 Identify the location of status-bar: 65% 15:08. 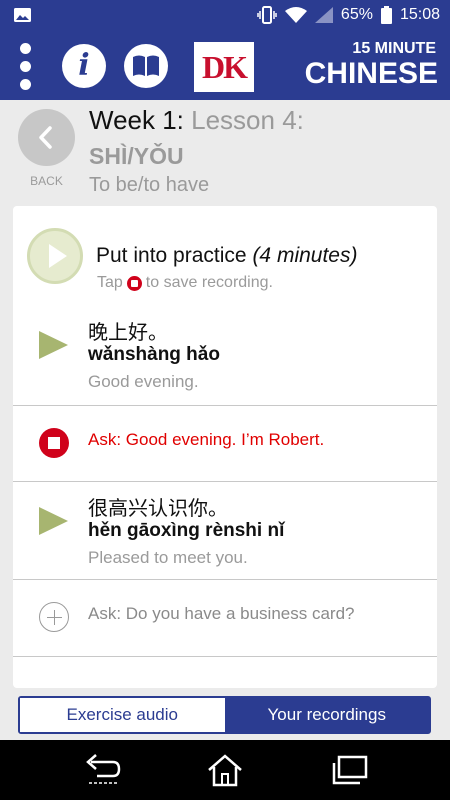
(225, 16).